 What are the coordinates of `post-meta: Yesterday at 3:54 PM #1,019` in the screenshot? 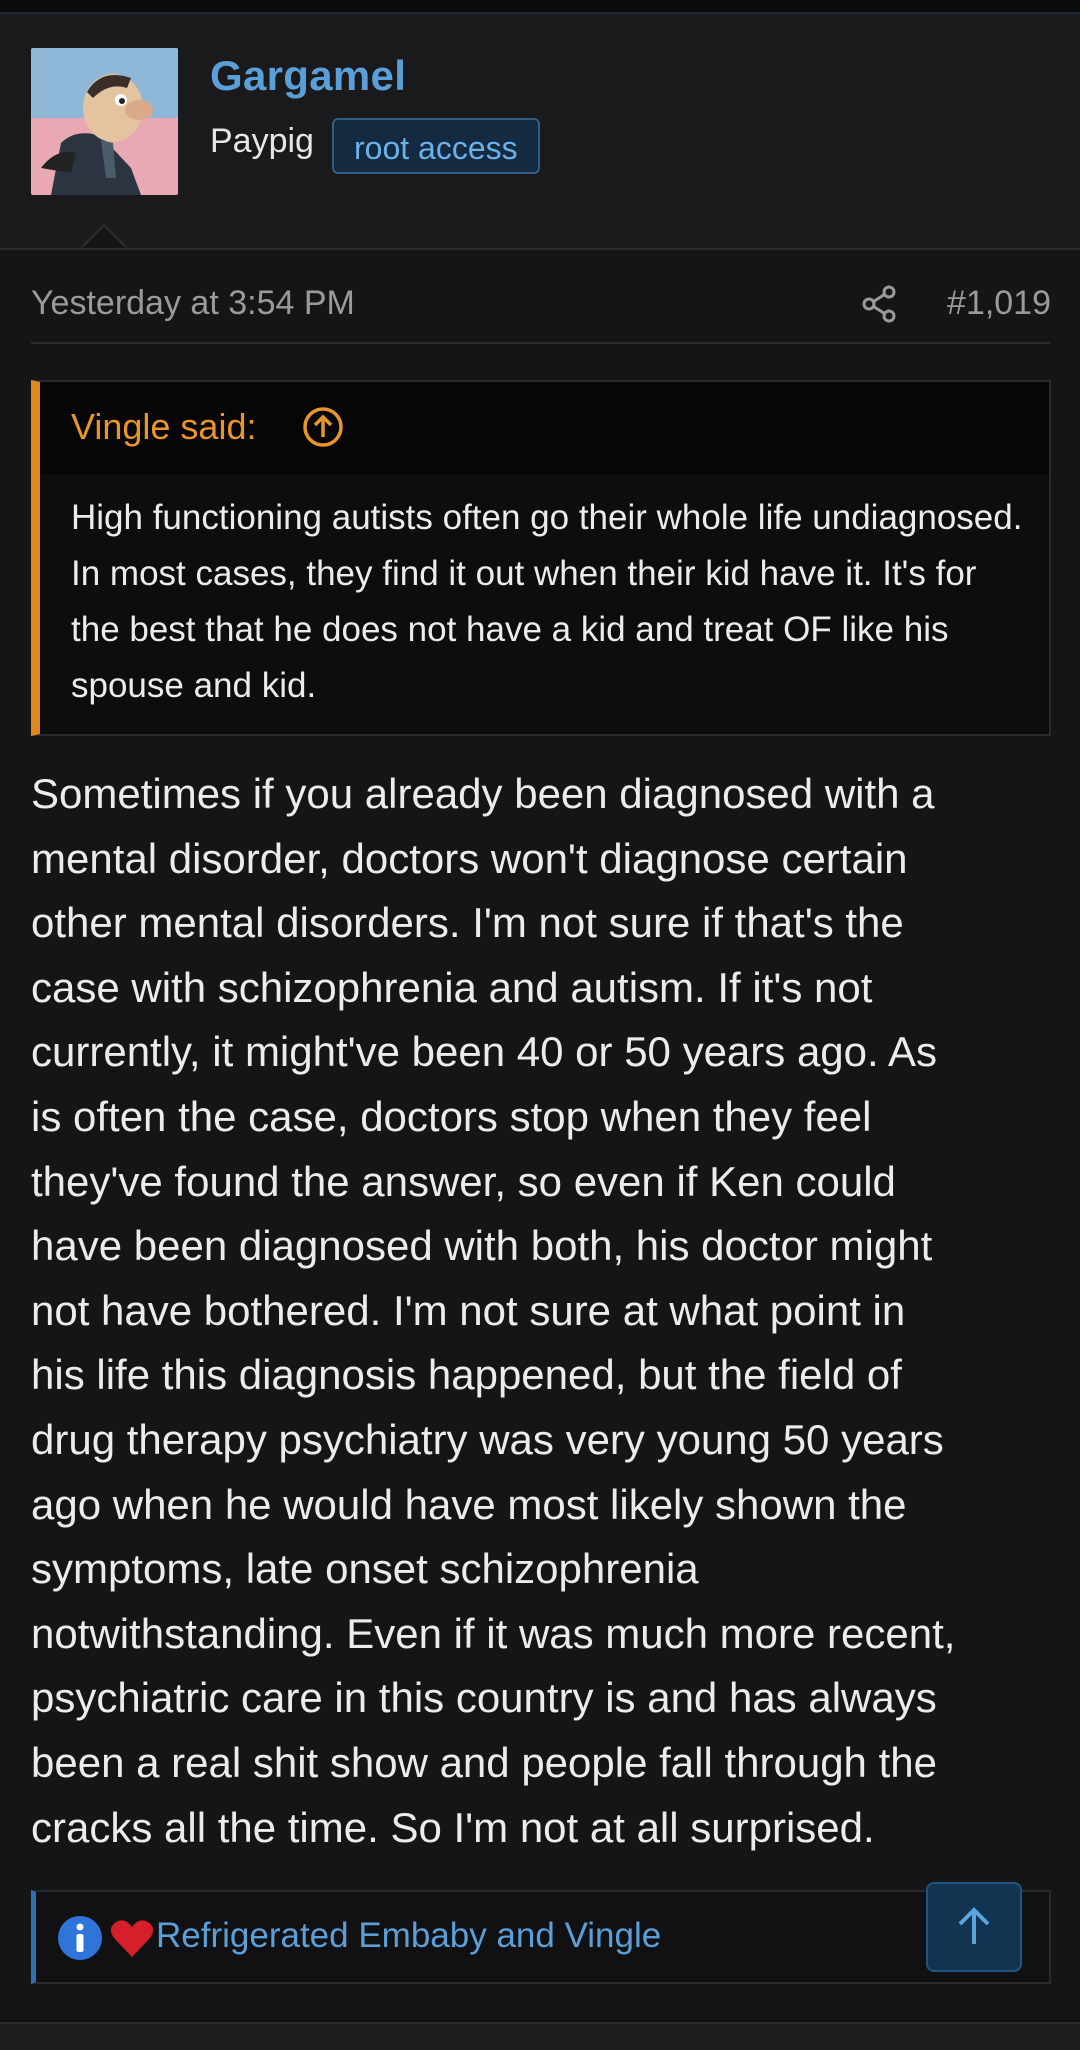 It's located at (541, 307).